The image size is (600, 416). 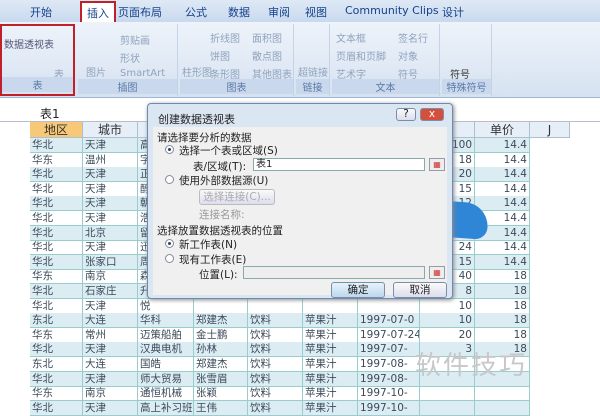 What do you see at coordinates (110, 262) in the screenshot?
I see `table-cell: 张家口` at bounding box center [110, 262].